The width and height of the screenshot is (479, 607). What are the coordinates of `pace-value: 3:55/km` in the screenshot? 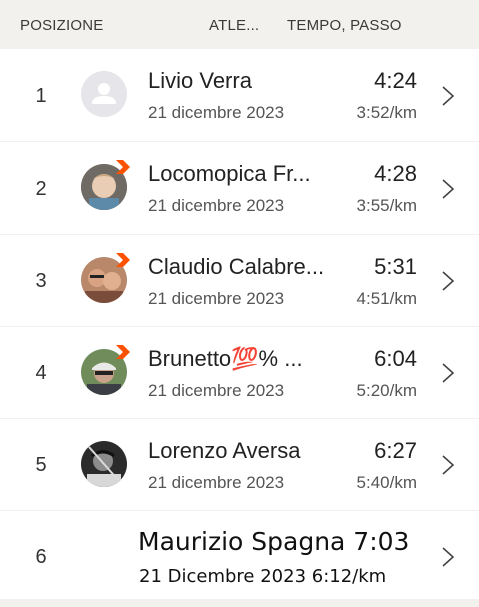 It's located at (386, 205).